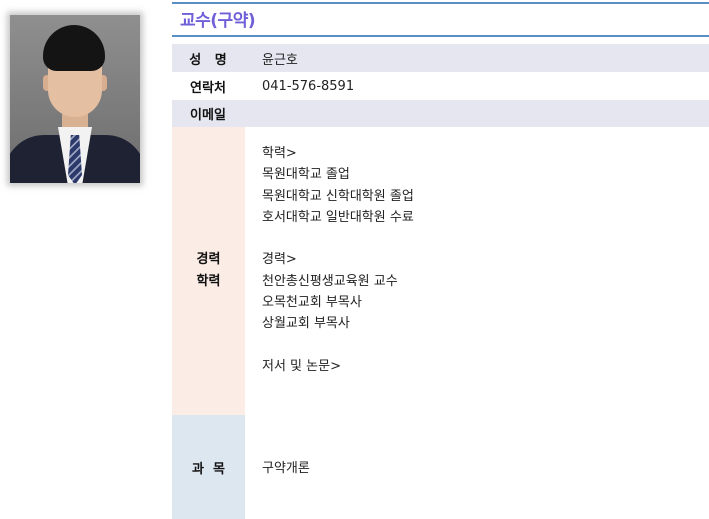 The image size is (709, 519). What do you see at coordinates (279, 260) in the screenshot?
I see `career-line: 경력>` at bounding box center [279, 260].